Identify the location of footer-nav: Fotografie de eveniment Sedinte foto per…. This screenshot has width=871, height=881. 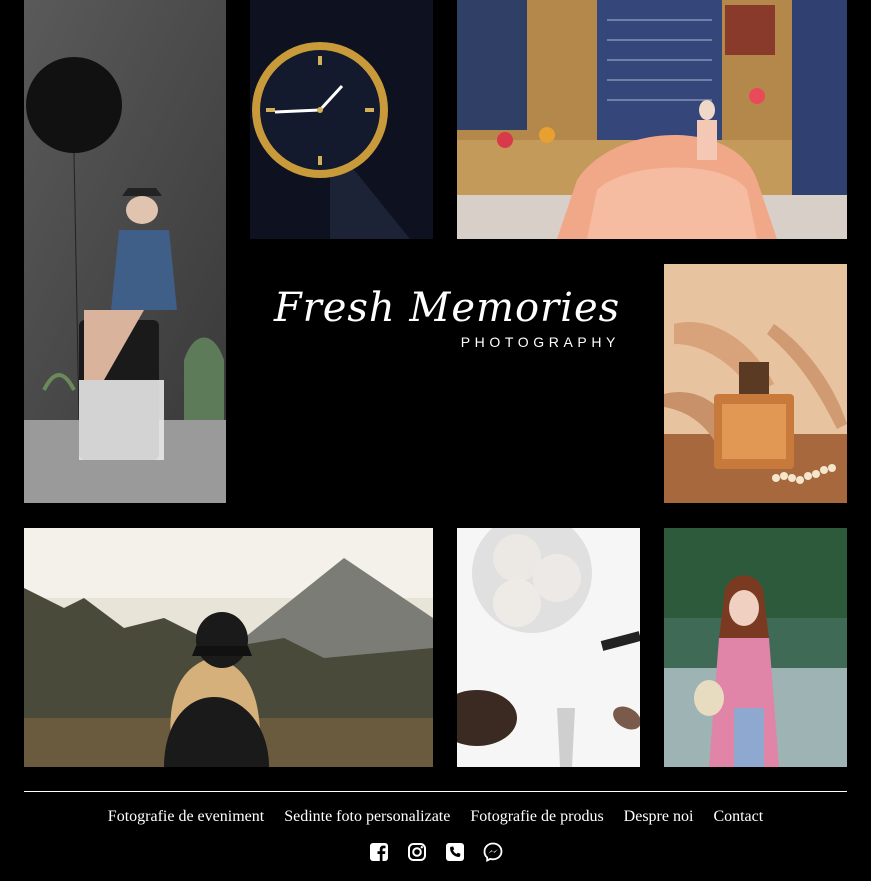
(435, 817).